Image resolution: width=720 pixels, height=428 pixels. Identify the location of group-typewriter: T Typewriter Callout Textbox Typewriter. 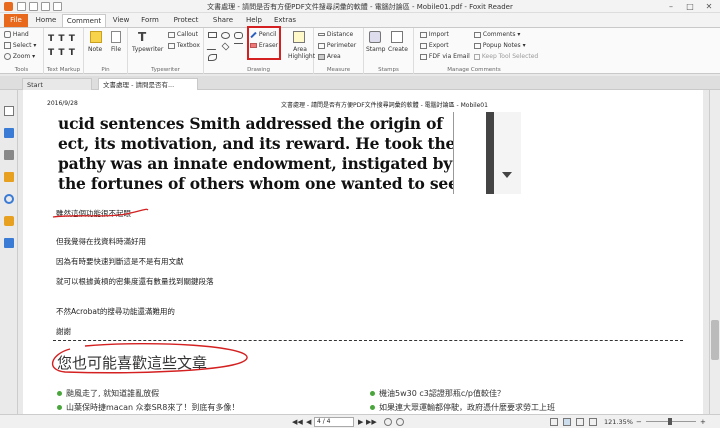
(166, 51).